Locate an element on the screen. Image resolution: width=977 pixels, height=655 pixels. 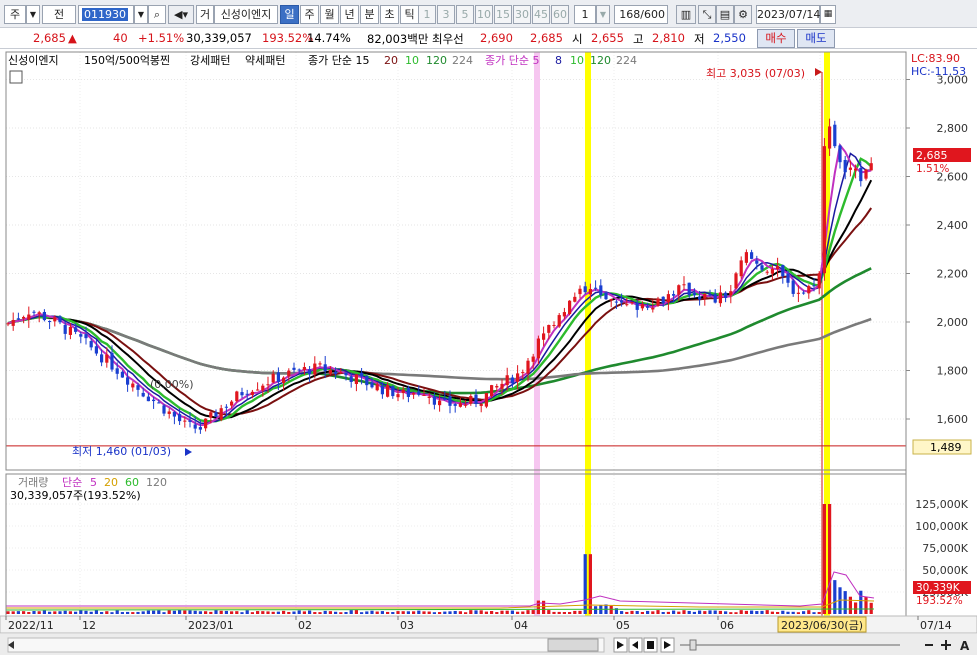
period-tab-2: 월 is located at coordinates (329, 14).